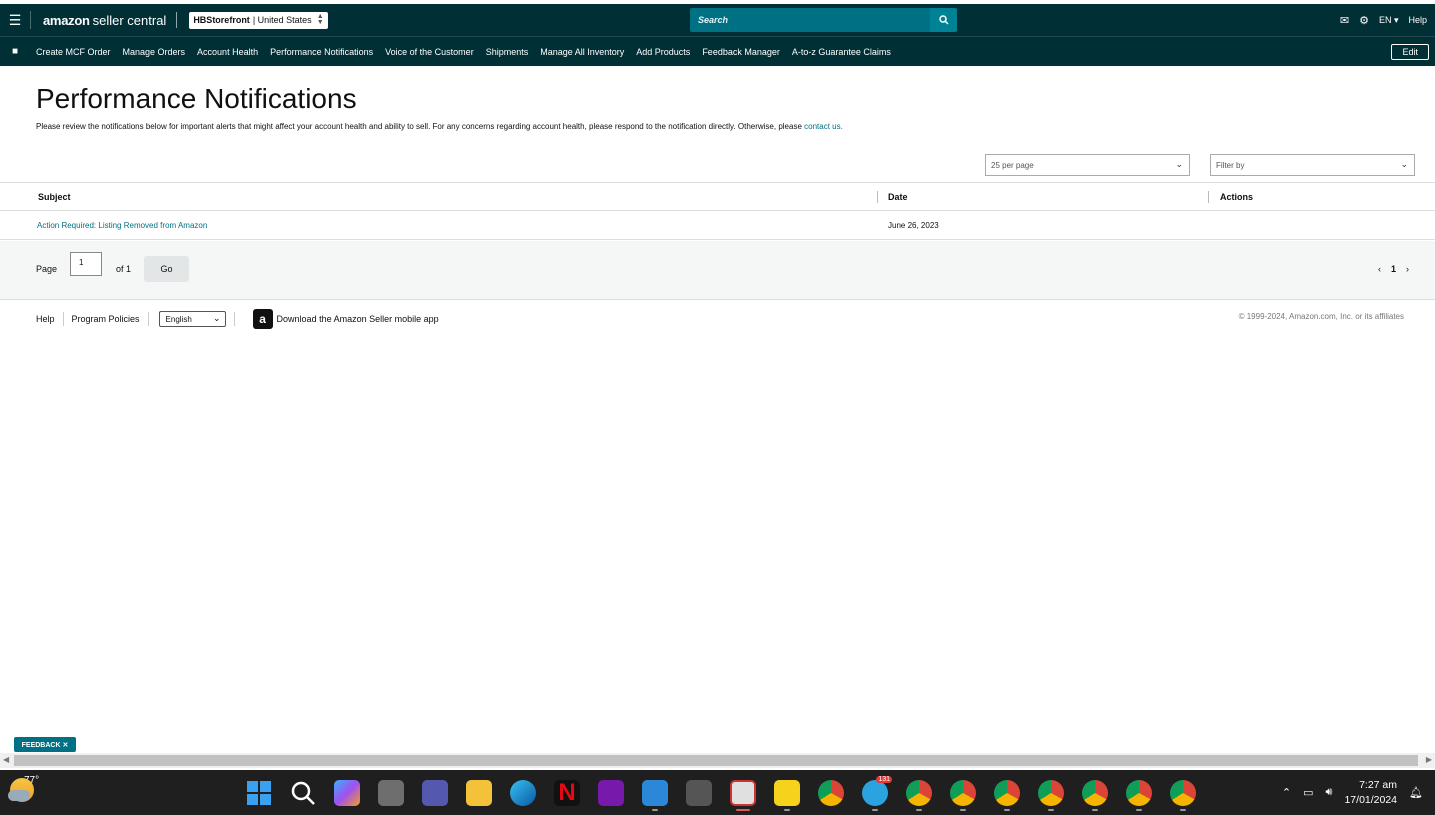 The height and width of the screenshot is (815, 1435). What do you see at coordinates (227, 52) in the screenshot?
I see `nav-item-account-health: Account Health` at bounding box center [227, 52].